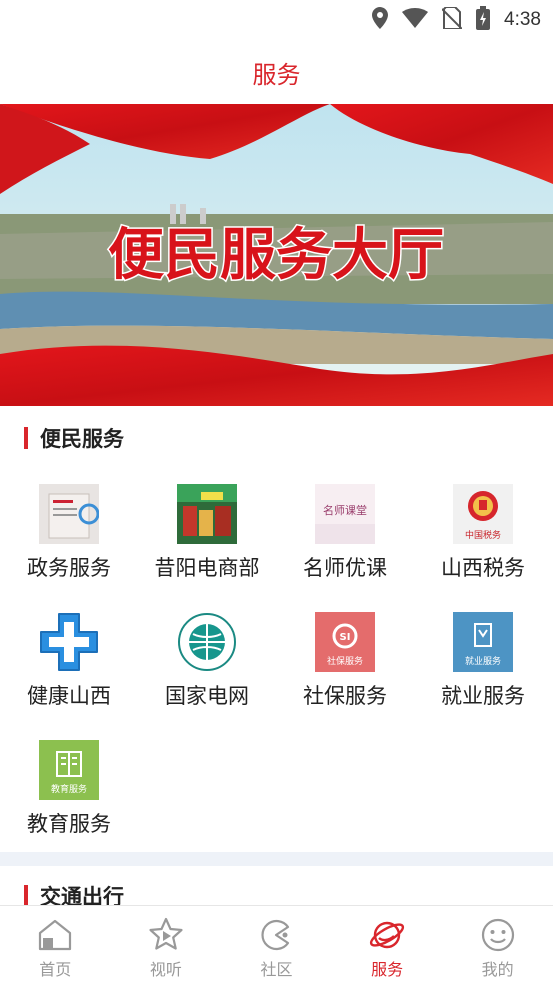  I want to click on service-item-education: 教育服务 教育服务, so click(69, 788).